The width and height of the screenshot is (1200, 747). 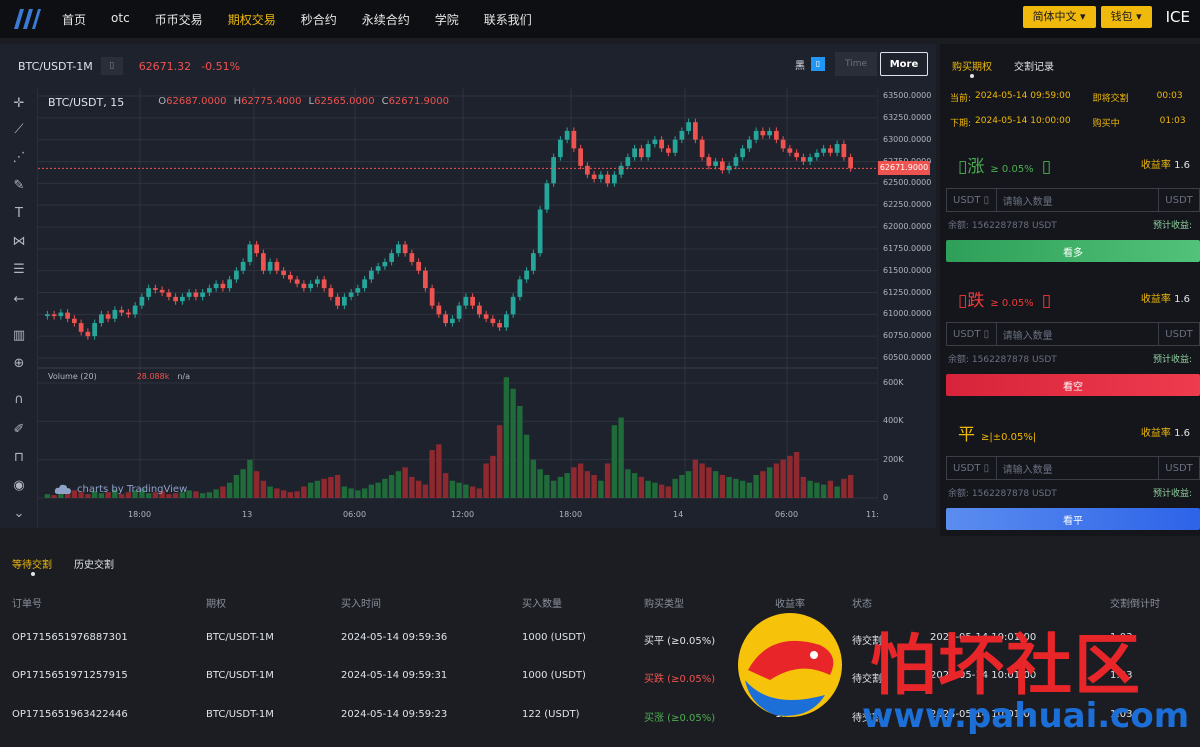 What do you see at coordinates (19, 299) in the screenshot?
I see `back-arrow-icon: ←` at bounding box center [19, 299].